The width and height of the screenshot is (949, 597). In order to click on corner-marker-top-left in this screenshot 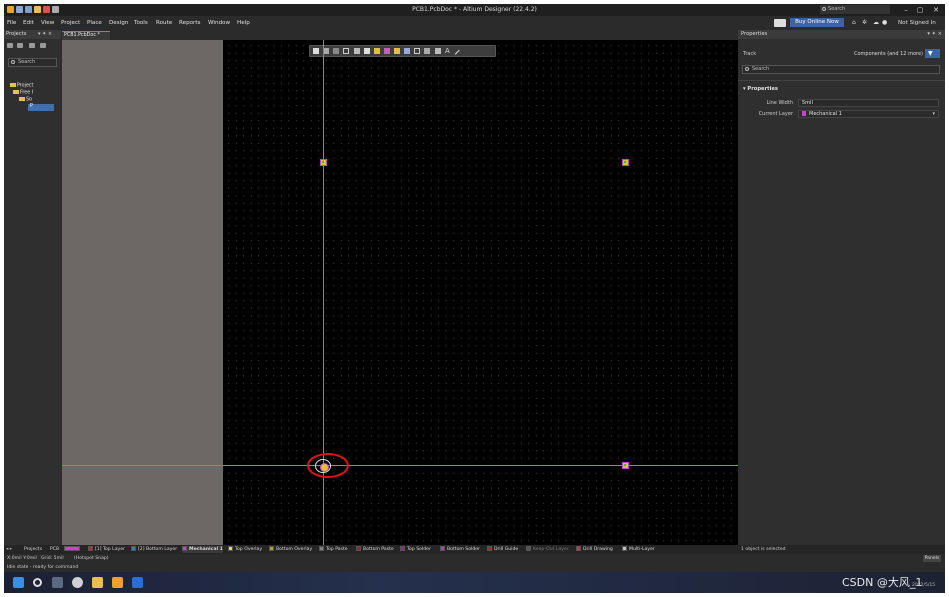, I will do `click(323, 162)`.